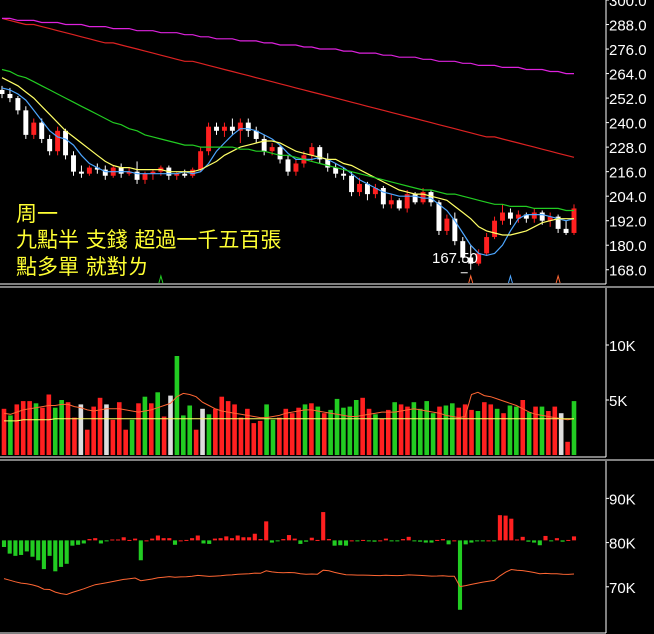 This screenshot has width=654, height=634. What do you see at coordinates (628, 75) in the screenshot?
I see `price-tick-label: 264.0` at bounding box center [628, 75].